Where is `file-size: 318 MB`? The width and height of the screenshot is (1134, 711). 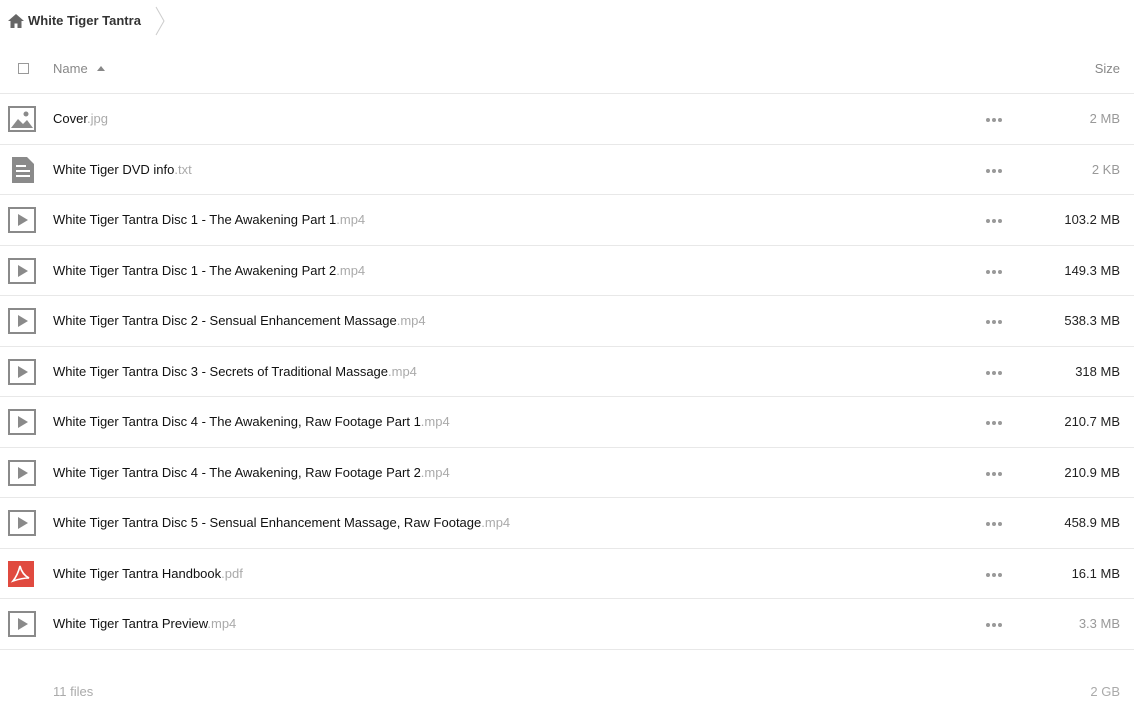
file-size: 318 MB is located at coordinates (1097, 371).